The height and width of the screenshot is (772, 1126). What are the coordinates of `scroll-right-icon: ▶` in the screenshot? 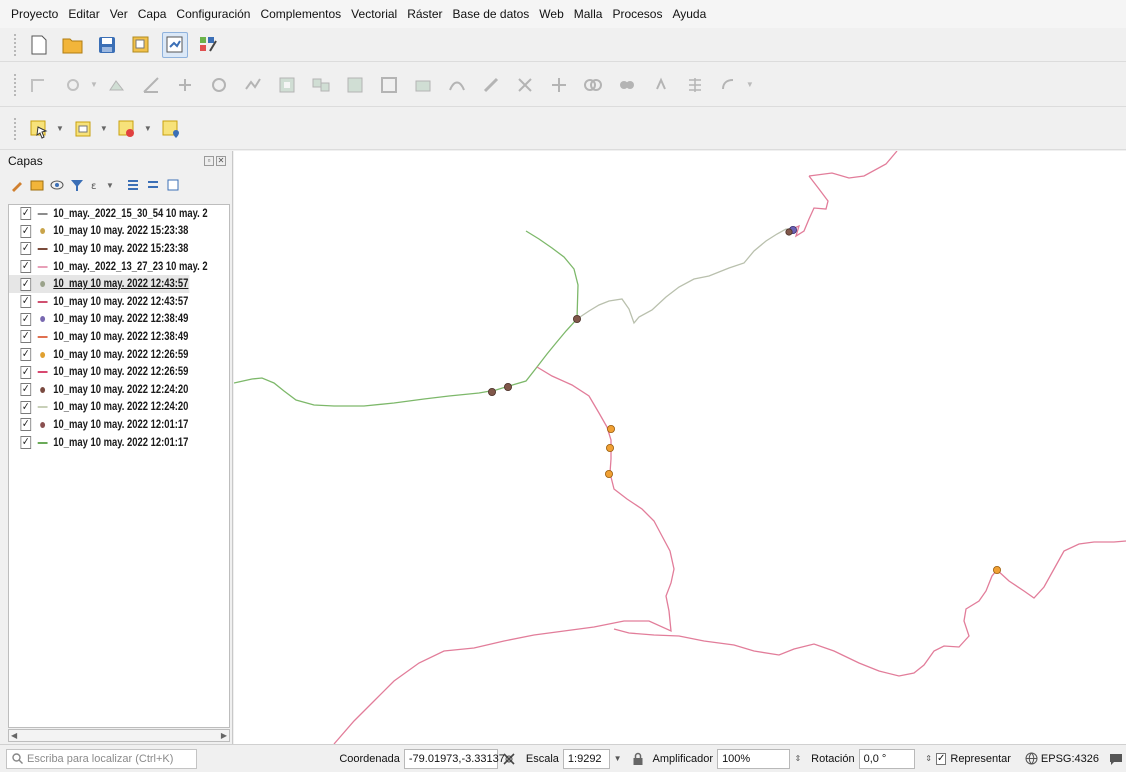 It's located at (224, 735).